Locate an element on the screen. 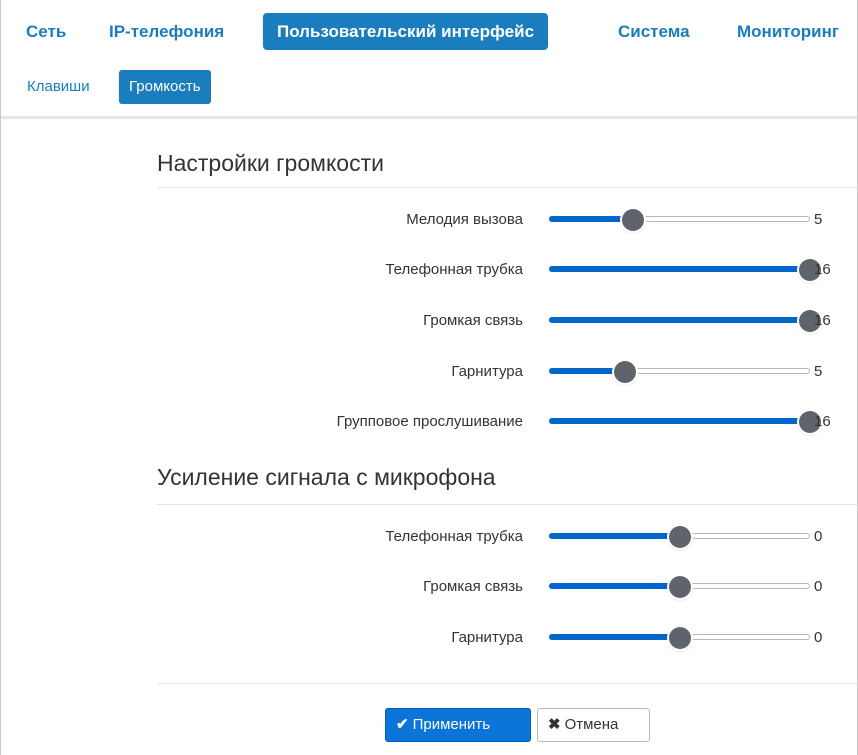 The height and width of the screenshot is (755, 858). ringtone-volume-slider is located at coordinates (679, 220).